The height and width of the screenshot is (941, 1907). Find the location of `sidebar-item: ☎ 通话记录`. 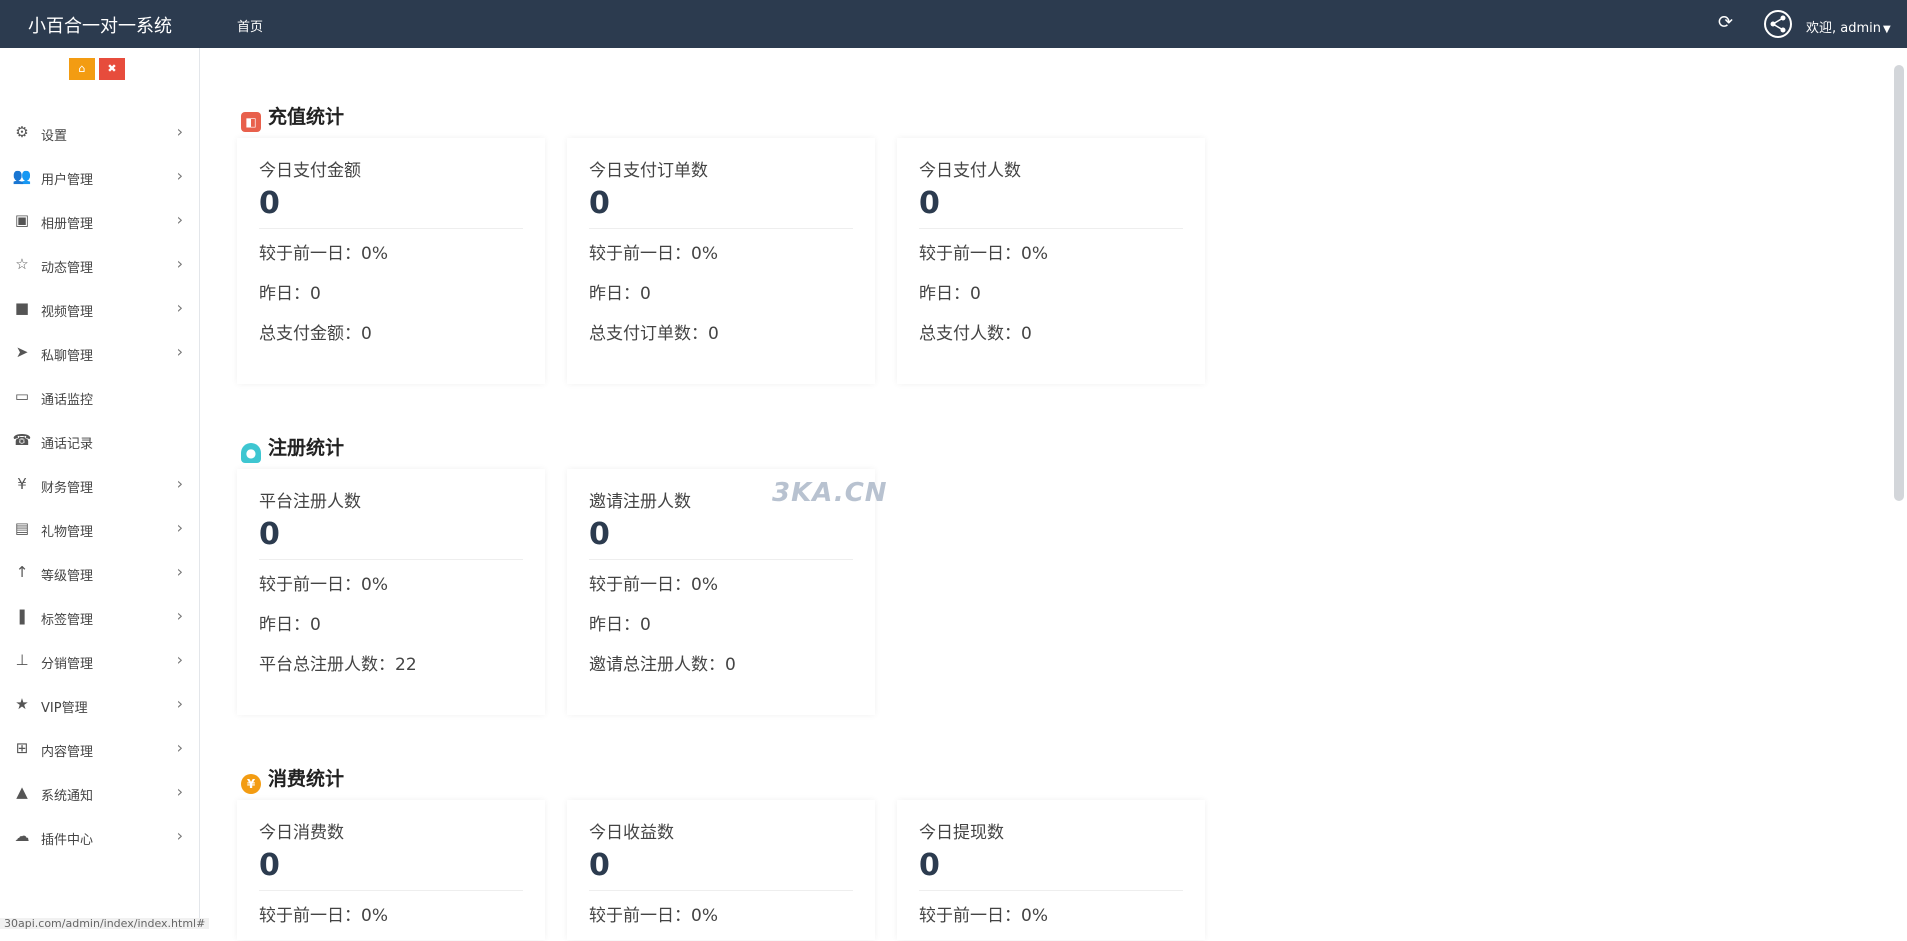

sidebar-item: ☎ 通话记录 is located at coordinates (99, 441).